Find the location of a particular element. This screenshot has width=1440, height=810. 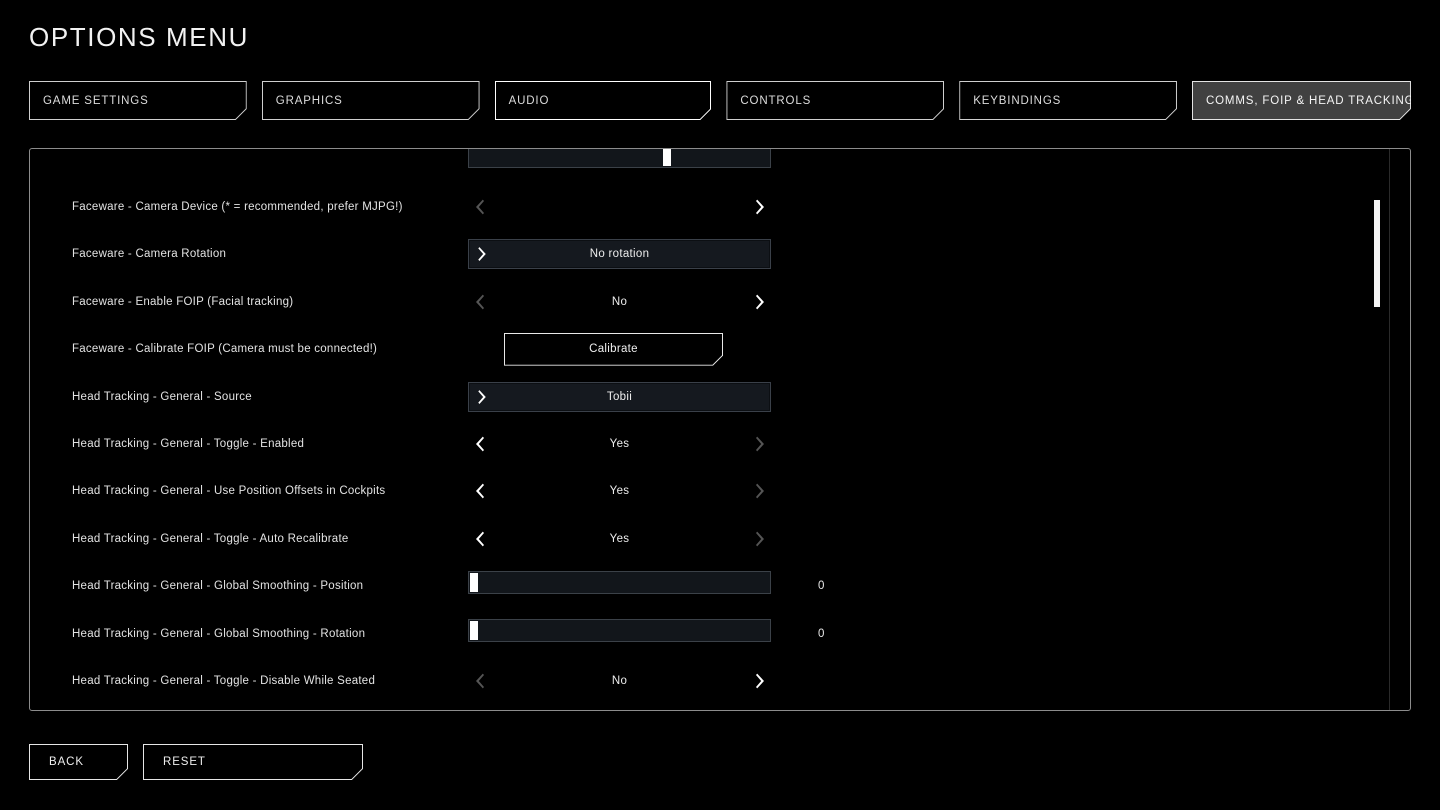

tab-keybindings: KEYBINDINGS is located at coordinates (1068, 100).